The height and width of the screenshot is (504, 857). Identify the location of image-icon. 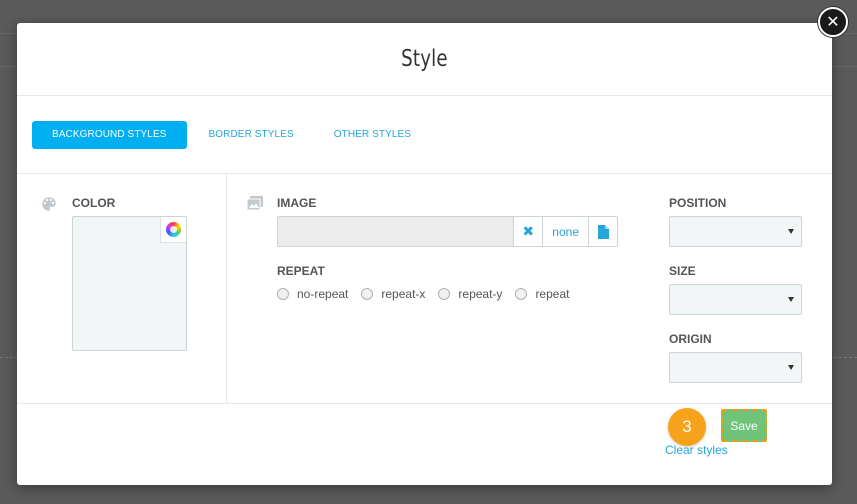
(255, 203).